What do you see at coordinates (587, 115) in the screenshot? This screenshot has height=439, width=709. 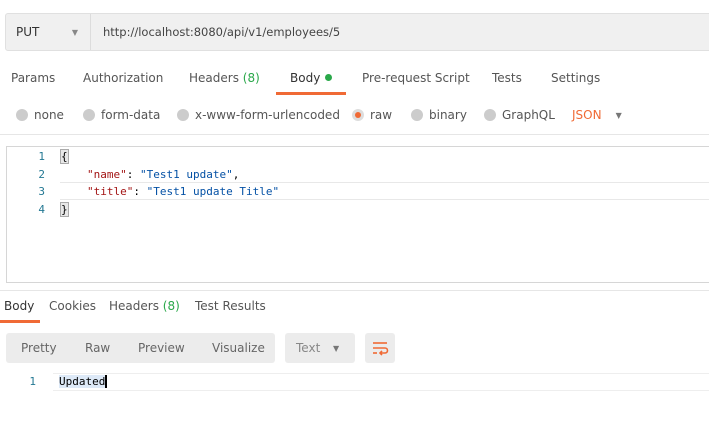 I see `format-label: JSON` at bounding box center [587, 115].